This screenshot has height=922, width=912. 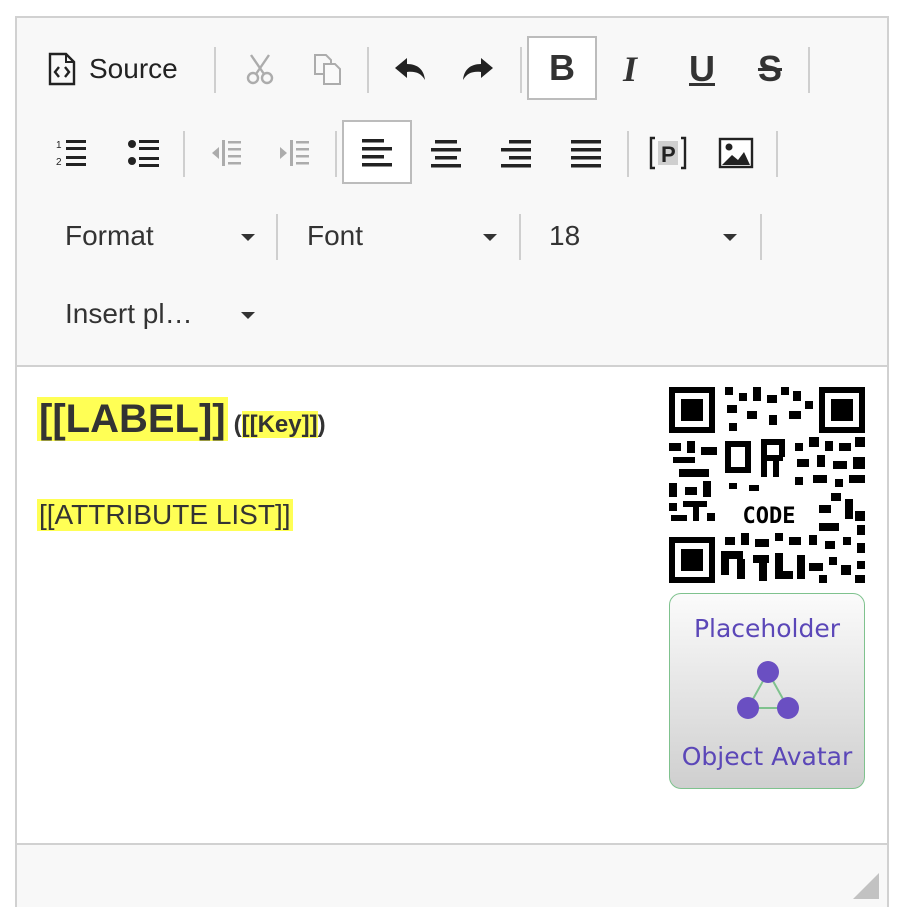 I want to click on undo-button, so click(x=410, y=69).